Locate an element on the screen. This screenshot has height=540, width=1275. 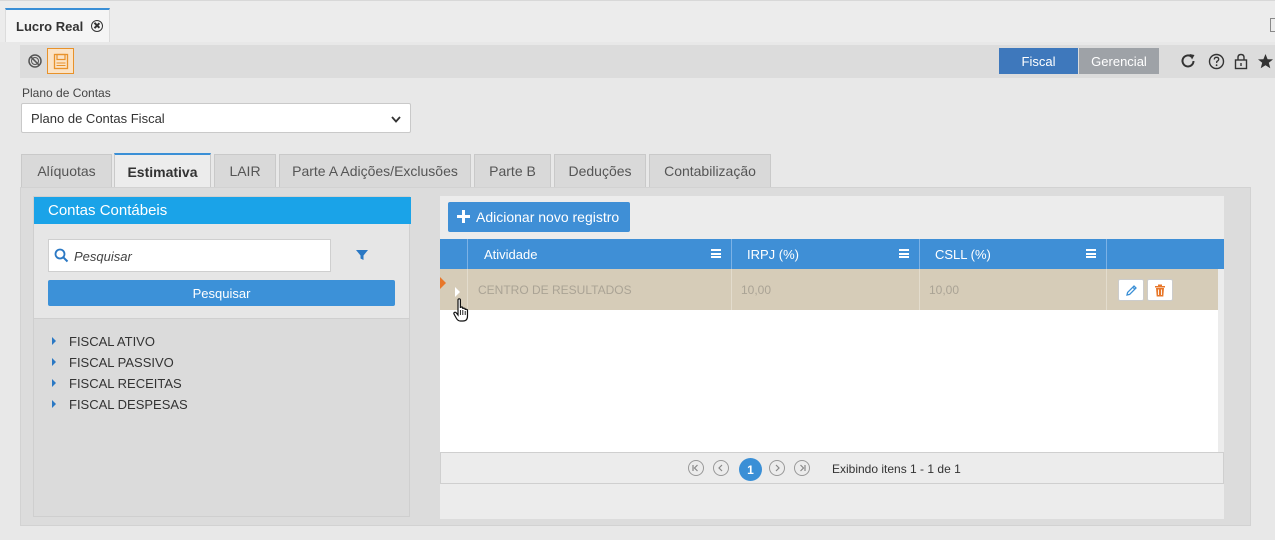
pesquisar-button: Pesquisar is located at coordinates (221, 293).